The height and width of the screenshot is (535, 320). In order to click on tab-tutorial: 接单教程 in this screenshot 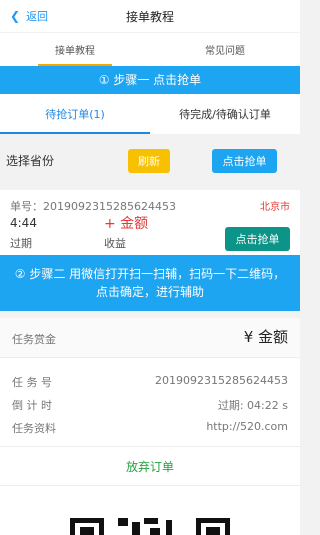, I will do `click(75, 49)`.